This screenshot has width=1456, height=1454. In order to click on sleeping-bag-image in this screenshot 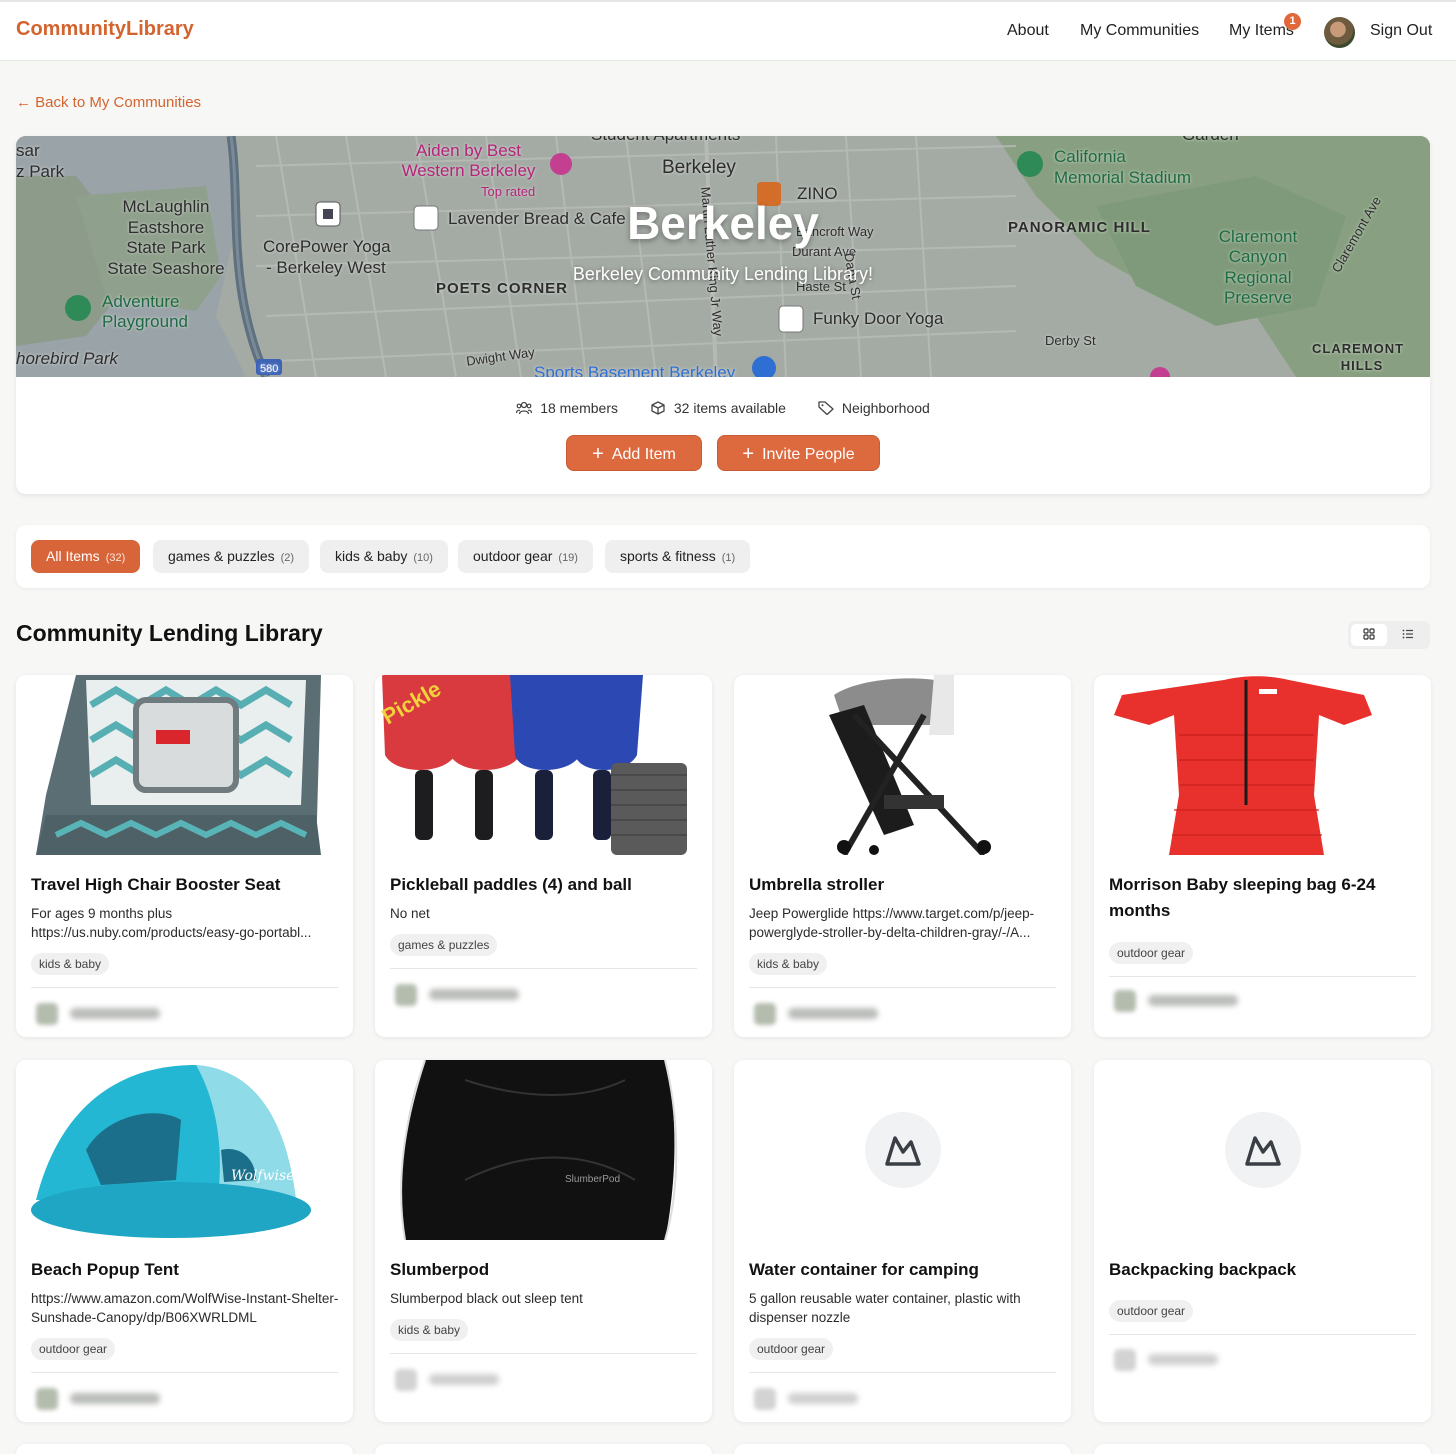, I will do `click(1262, 765)`.